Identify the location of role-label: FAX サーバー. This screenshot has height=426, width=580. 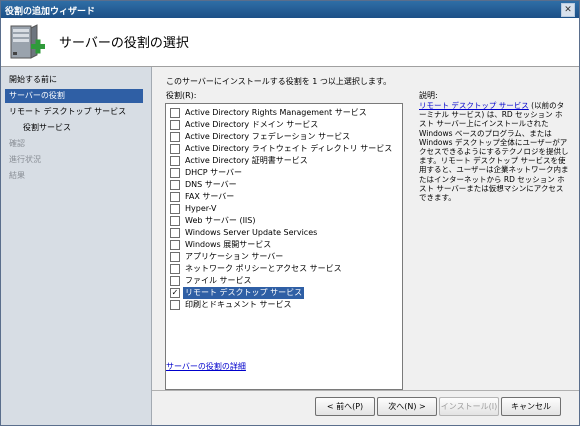
(210, 196).